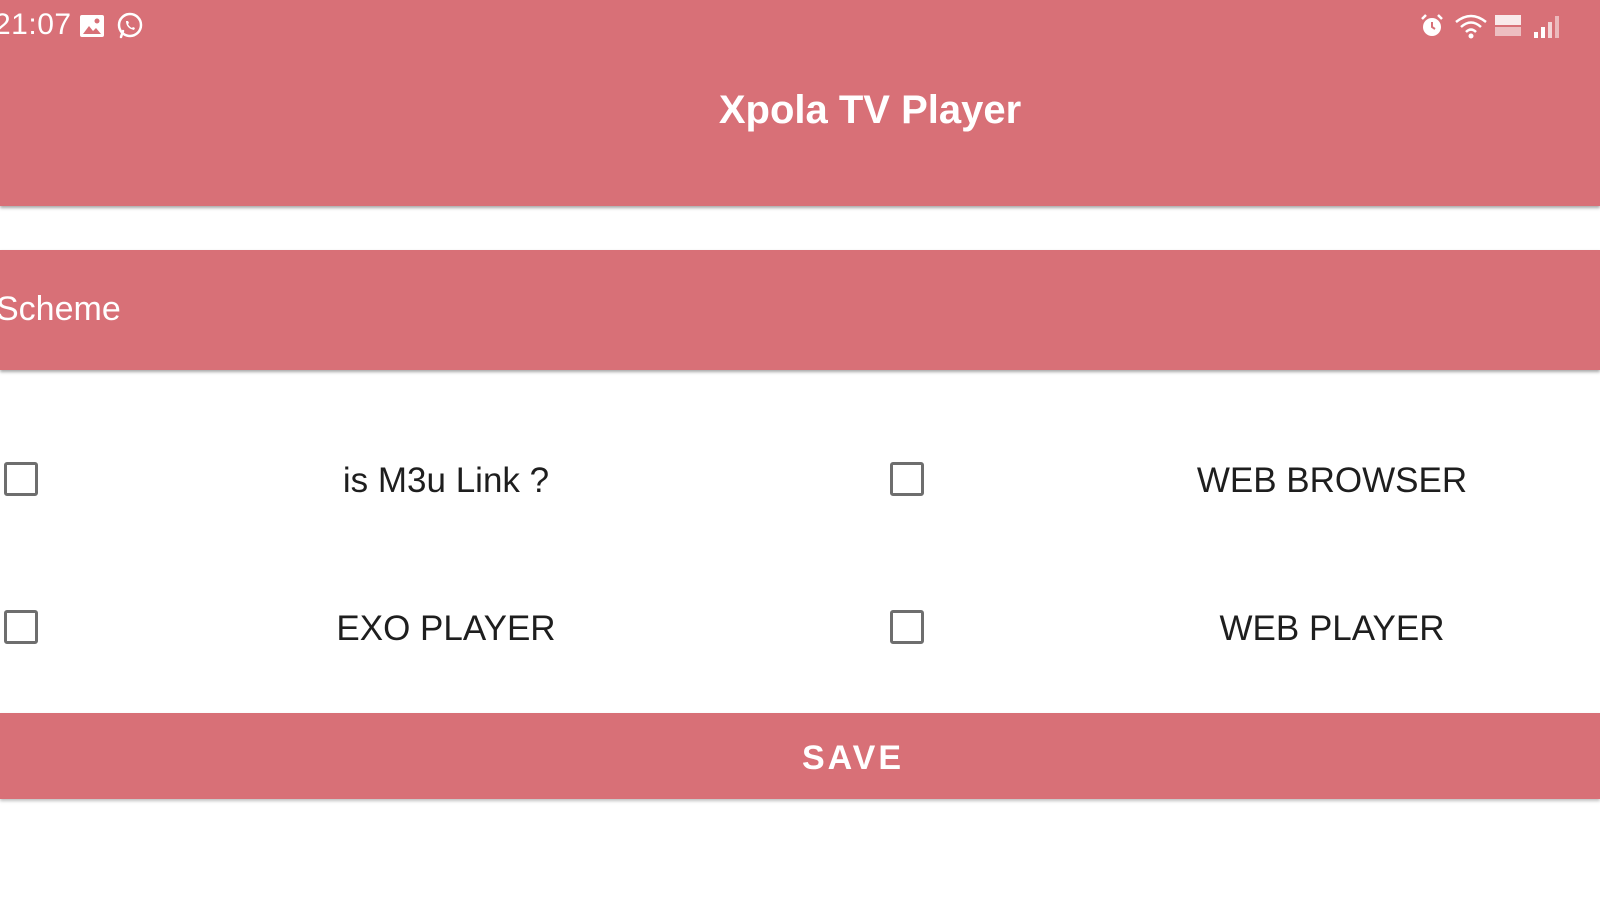 This screenshot has height=900, width=1600. What do you see at coordinates (446, 480) in the screenshot?
I see `m3u-link-label: is M3u Link ?` at bounding box center [446, 480].